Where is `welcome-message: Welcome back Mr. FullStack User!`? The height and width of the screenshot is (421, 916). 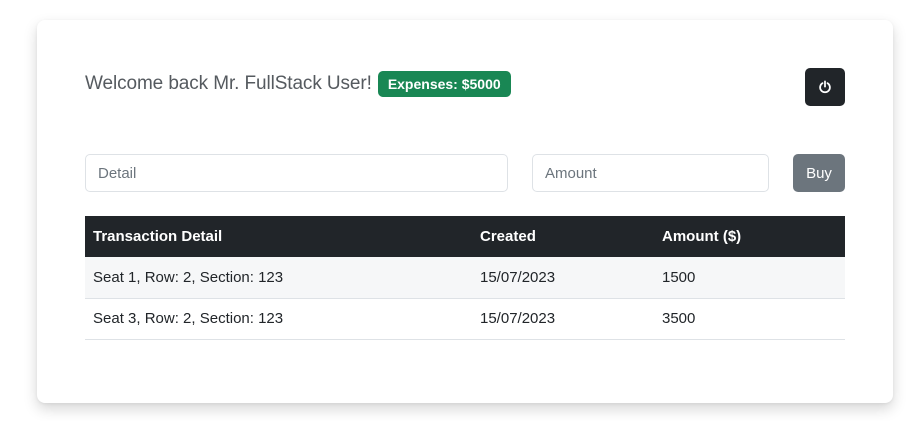 welcome-message: Welcome back Mr. FullStack User! is located at coordinates (228, 83).